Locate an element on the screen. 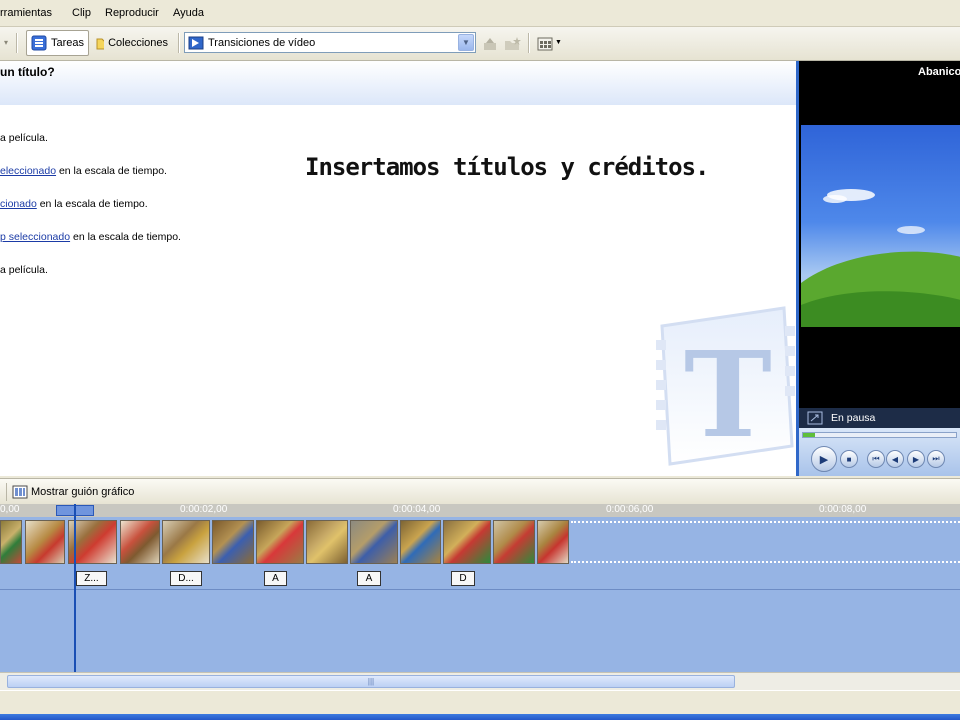 The height and width of the screenshot is (720, 960). transition-label: D is located at coordinates (463, 578).